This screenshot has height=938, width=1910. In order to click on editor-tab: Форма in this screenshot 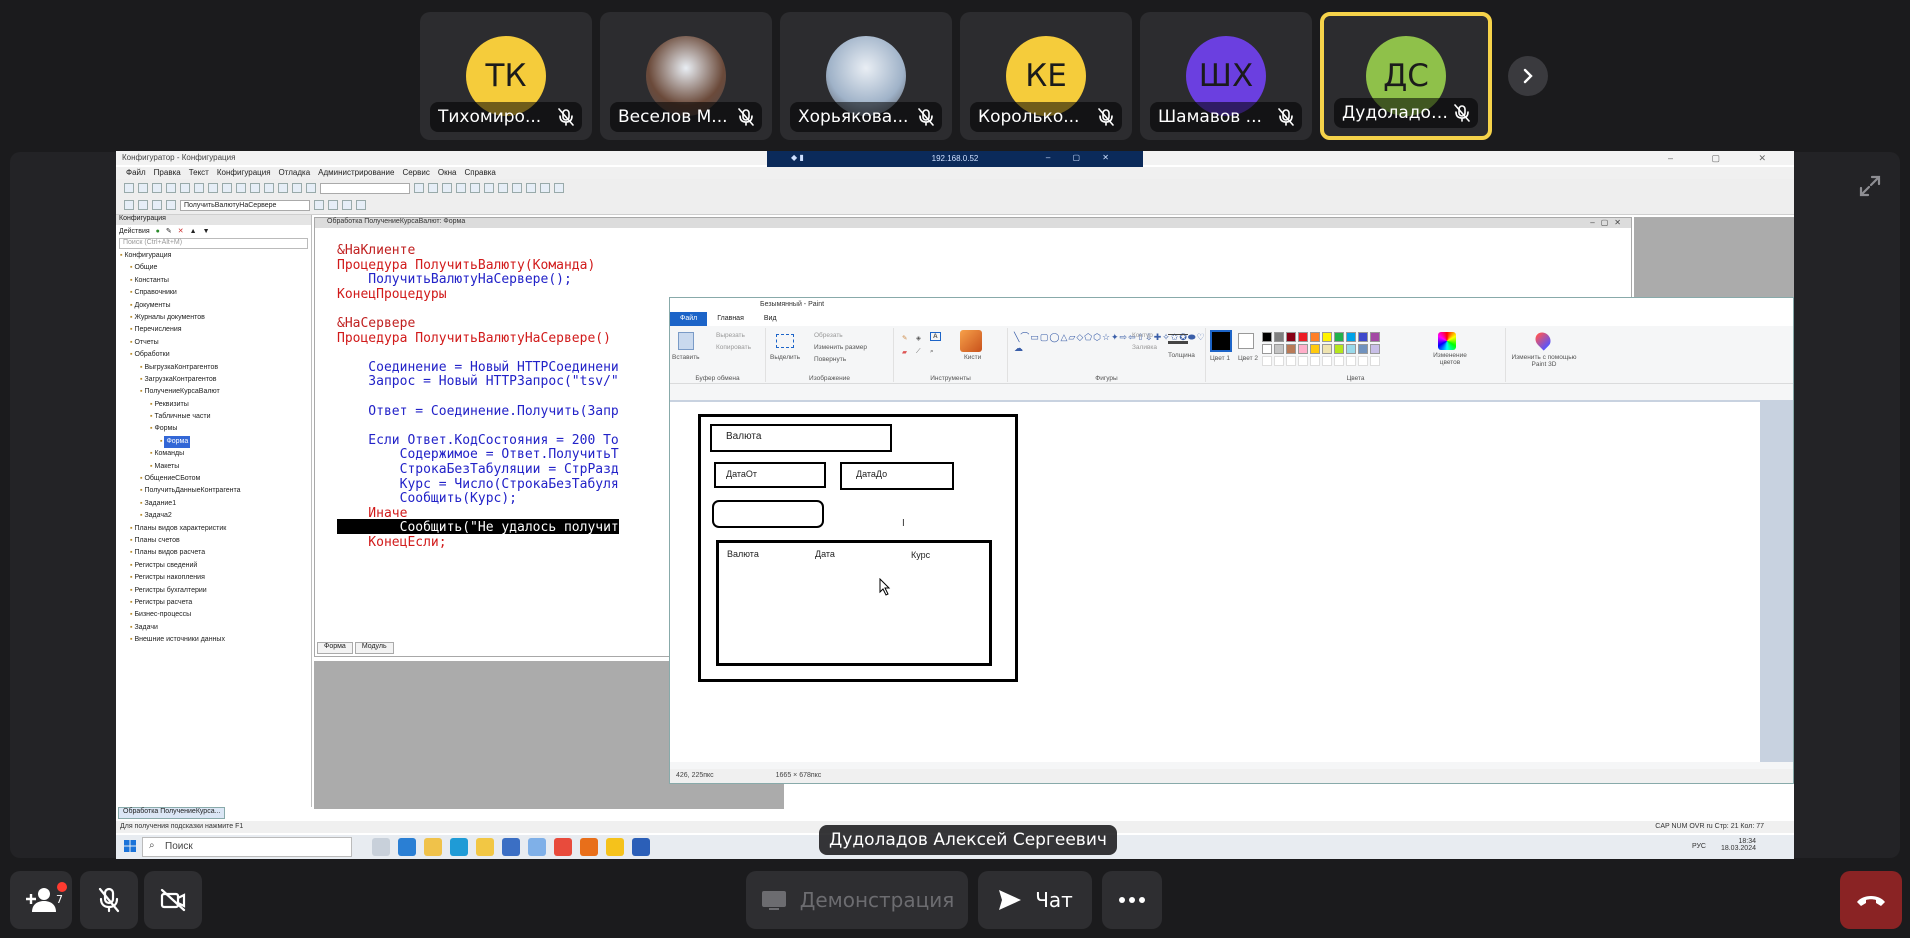, I will do `click(335, 648)`.